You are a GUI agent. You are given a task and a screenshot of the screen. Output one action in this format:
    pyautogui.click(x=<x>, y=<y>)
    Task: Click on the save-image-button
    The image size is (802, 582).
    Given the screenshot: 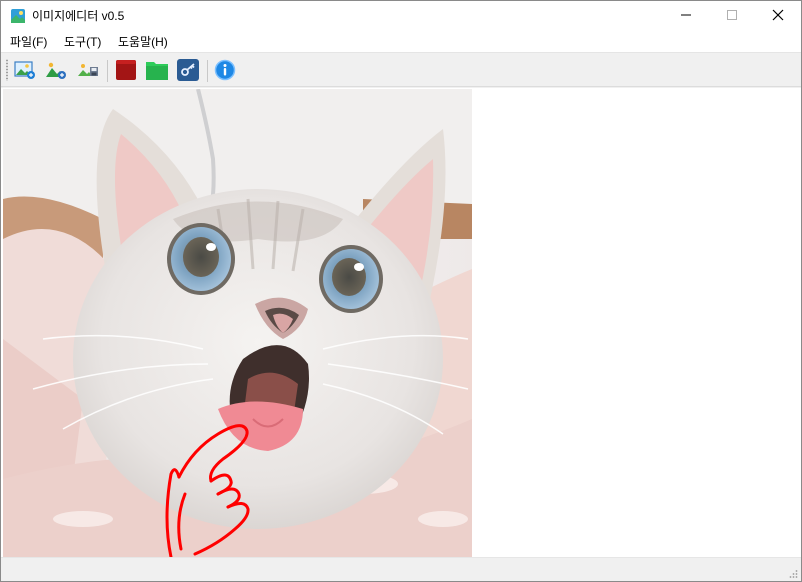 What is the action you would take?
    pyautogui.click(x=88, y=71)
    